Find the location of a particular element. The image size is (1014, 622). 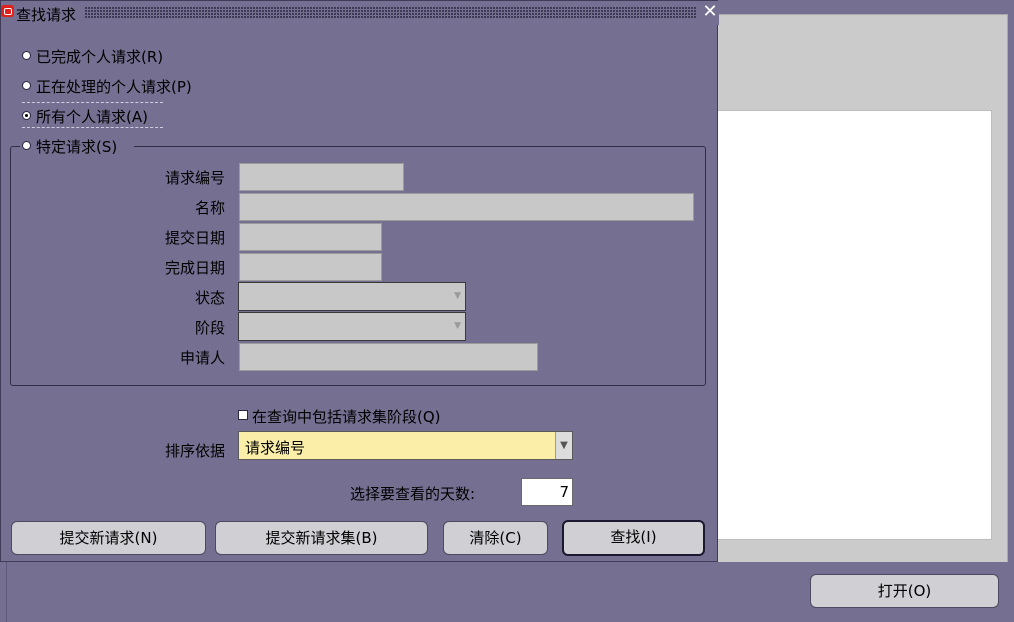

sort-value: 请求编号 is located at coordinates (275, 448).